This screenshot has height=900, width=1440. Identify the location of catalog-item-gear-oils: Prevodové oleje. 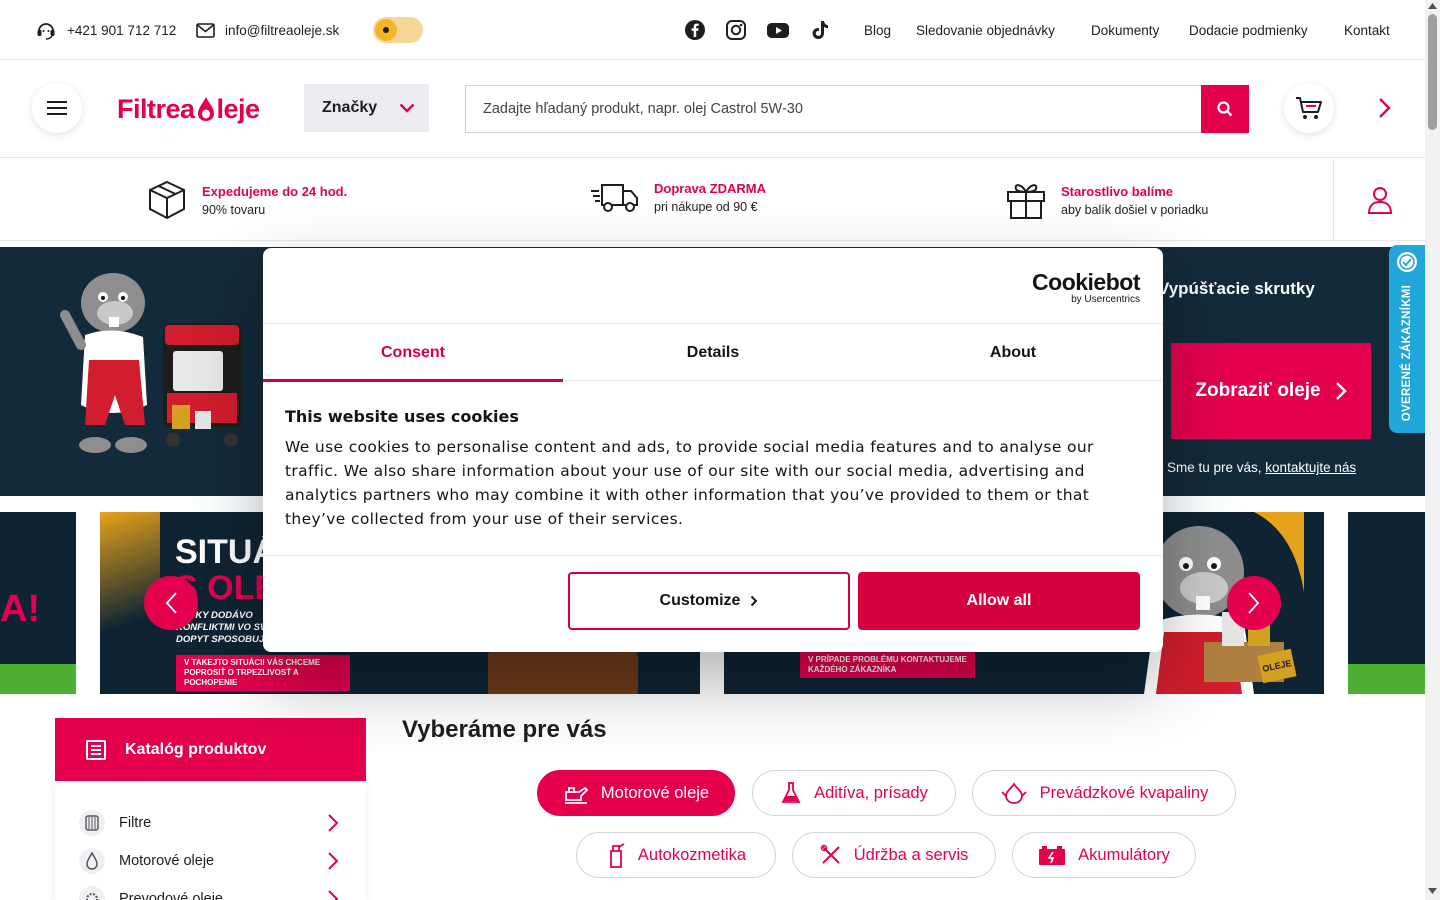
(211, 892).